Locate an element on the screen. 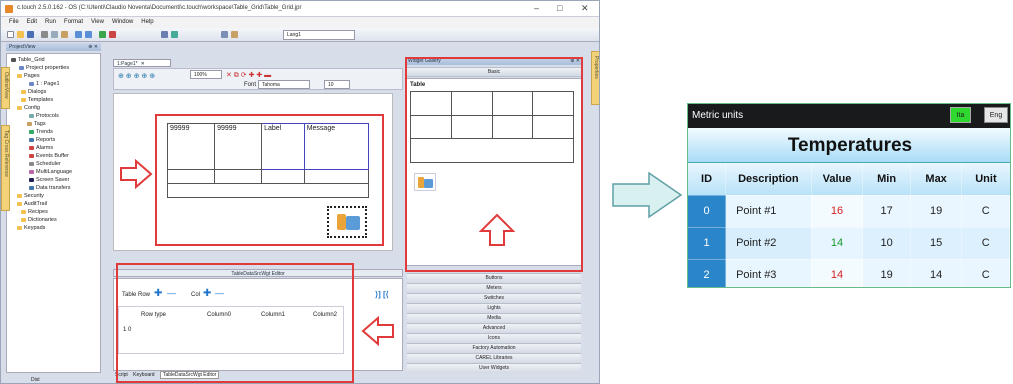 The image size is (1013, 384). table-row: 1 Point #2 14 10 15 C is located at coordinates (849, 243).